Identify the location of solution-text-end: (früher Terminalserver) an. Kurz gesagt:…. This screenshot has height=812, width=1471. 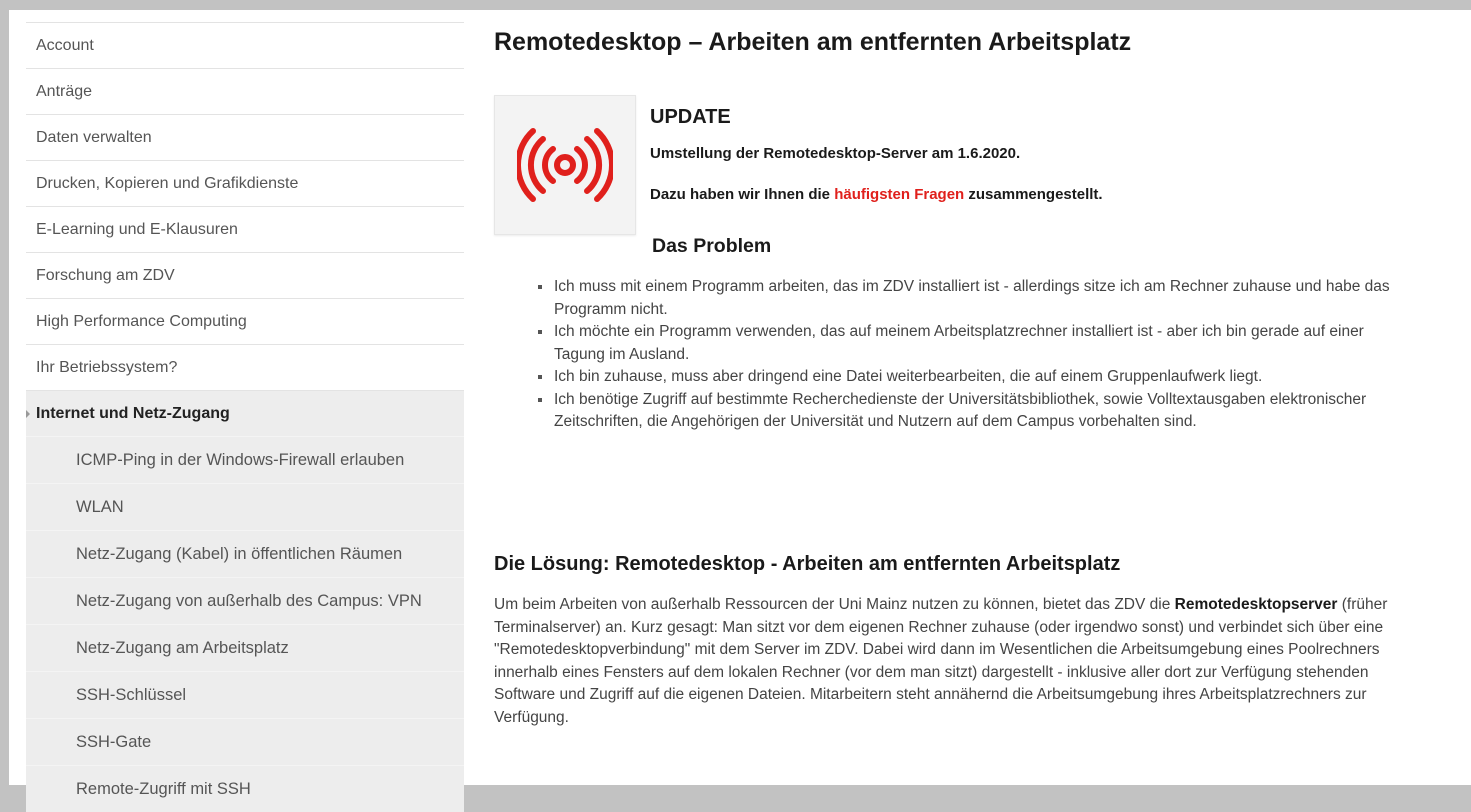
(941, 661).